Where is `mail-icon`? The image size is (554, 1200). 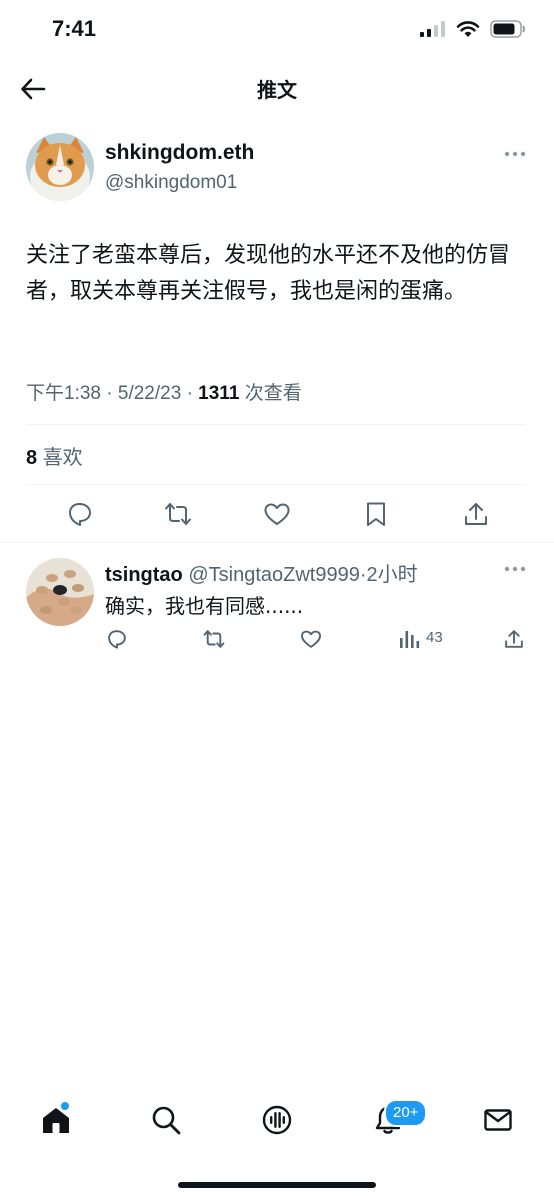
mail-icon is located at coordinates (498, 1120).